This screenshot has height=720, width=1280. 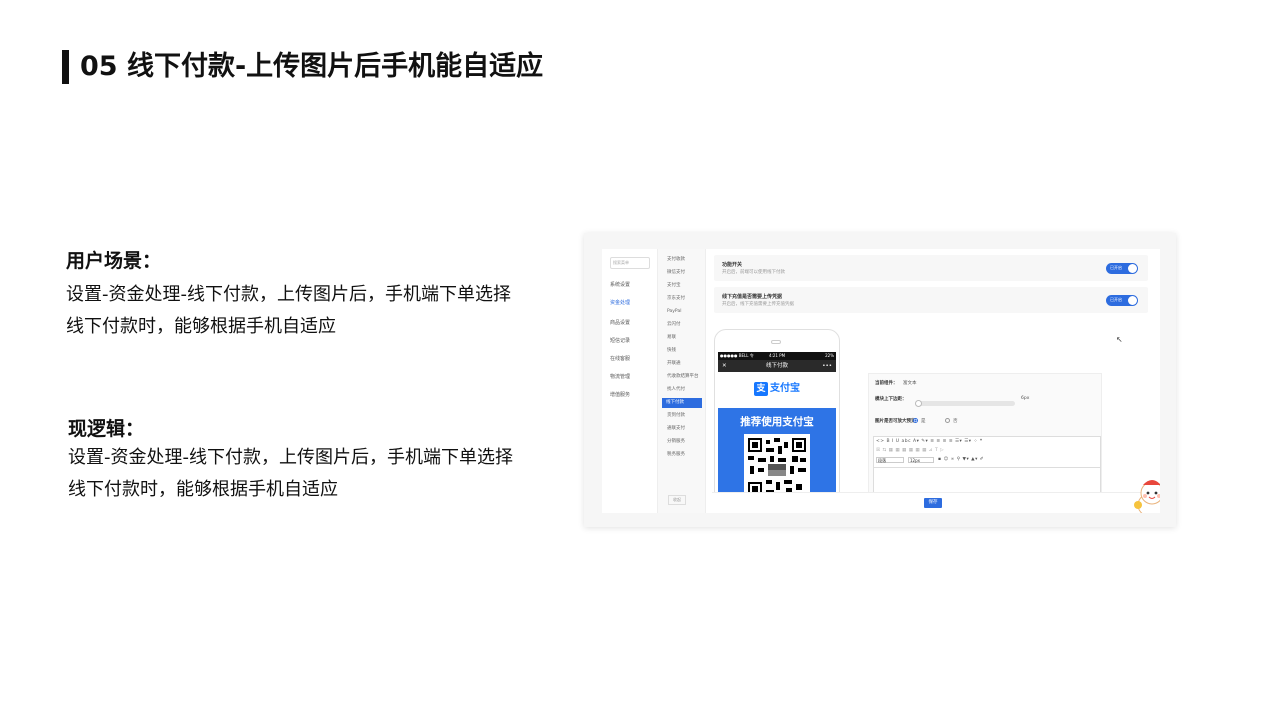 I want to click on zoom-yes-label: 是, so click(x=923, y=421).